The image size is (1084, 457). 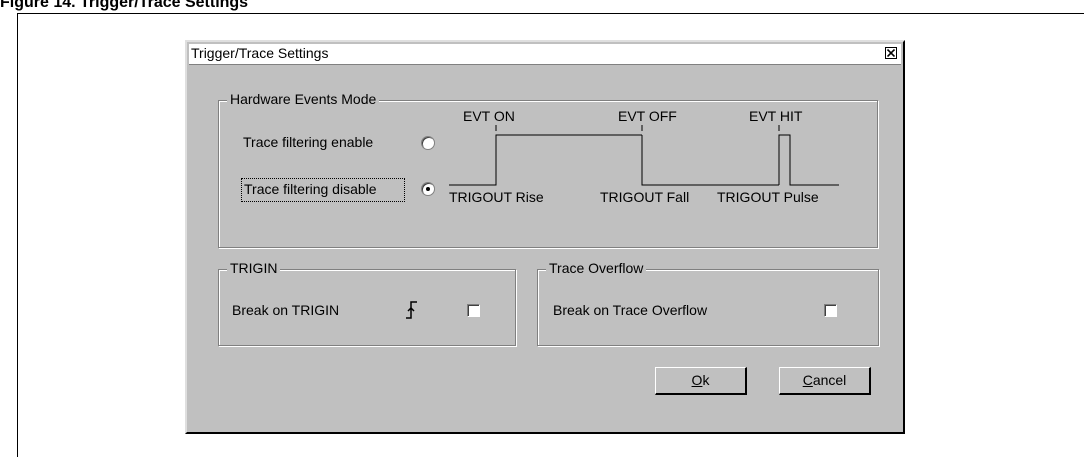 I want to click on trigout-fall-waveform, so click(x=710, y=160).